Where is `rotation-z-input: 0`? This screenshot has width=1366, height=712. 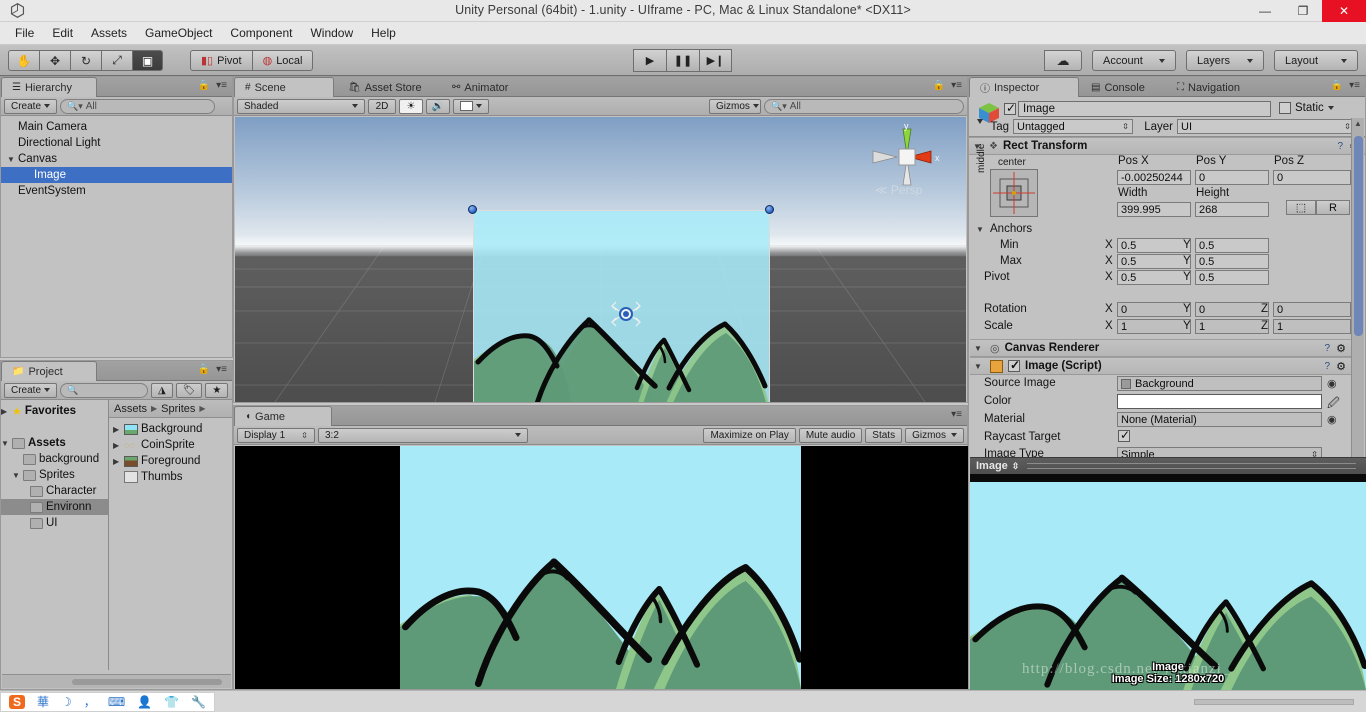 rotation-z-input: 0 is located at coordinates (1312, 309).